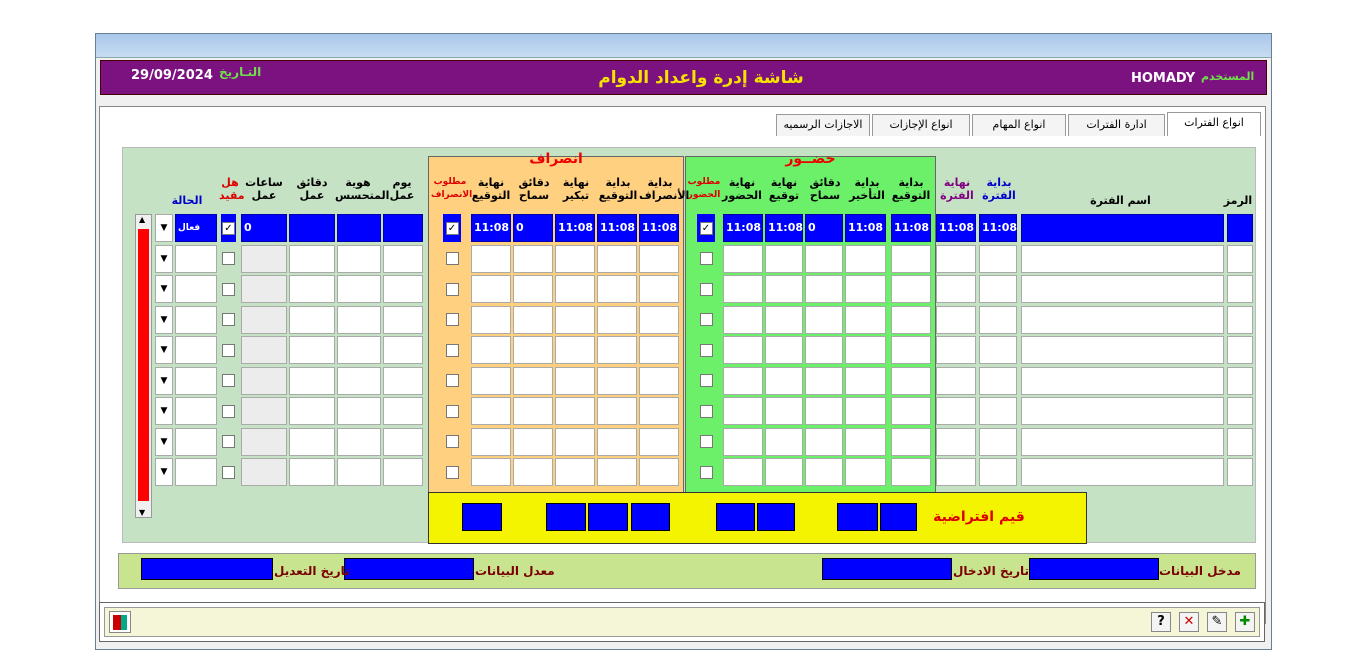 The width and height of the screenshot is (1363, 654). I want to click on cell-grace_min: 0, so click(824, 228).